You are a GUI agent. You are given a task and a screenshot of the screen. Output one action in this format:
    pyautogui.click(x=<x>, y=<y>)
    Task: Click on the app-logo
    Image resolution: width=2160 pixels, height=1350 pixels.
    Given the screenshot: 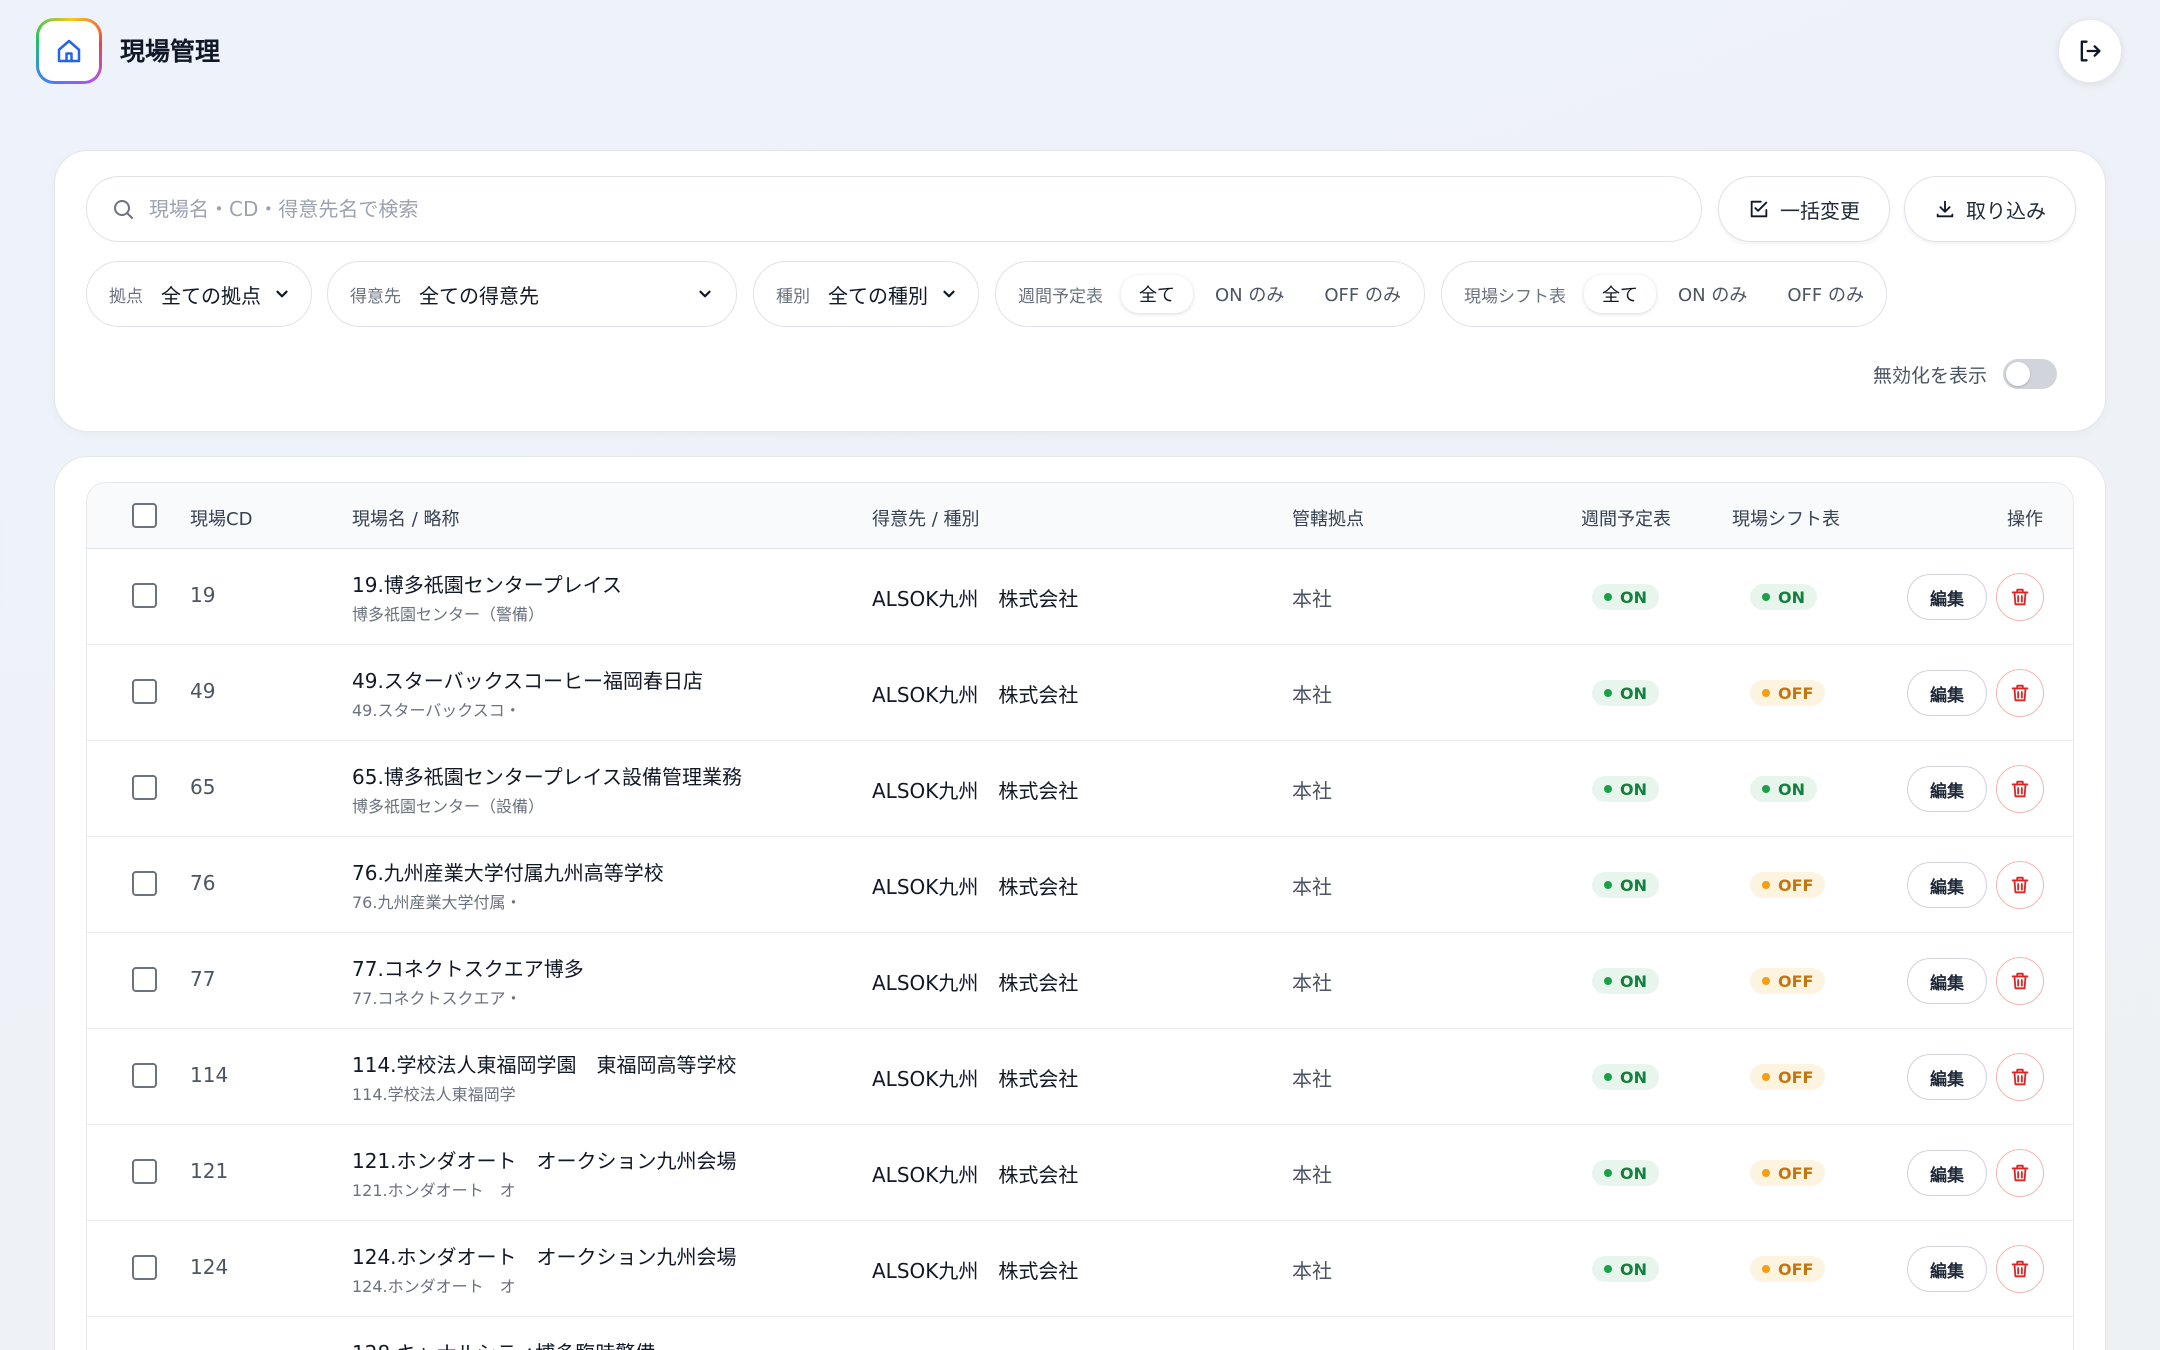 What is the action you would take?
    pyautogui.click(x=69, y=51)
    